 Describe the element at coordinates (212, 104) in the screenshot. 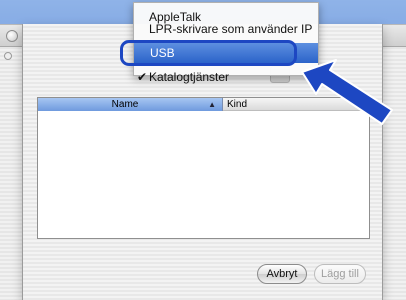

I see `sort-ascending-icon: ▲` at that location.